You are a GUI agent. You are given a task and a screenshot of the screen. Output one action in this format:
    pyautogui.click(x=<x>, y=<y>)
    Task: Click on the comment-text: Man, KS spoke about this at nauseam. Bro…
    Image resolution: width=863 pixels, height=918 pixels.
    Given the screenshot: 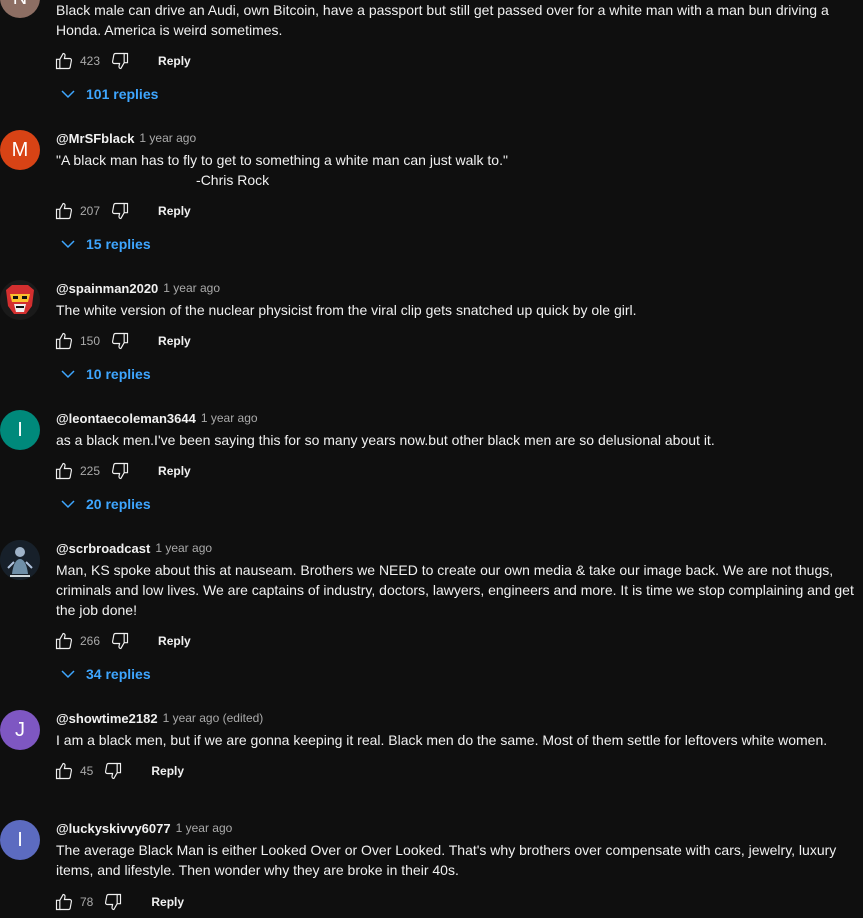 What is the action you would take?
    pyautogui.click(x=457, y=590)
    